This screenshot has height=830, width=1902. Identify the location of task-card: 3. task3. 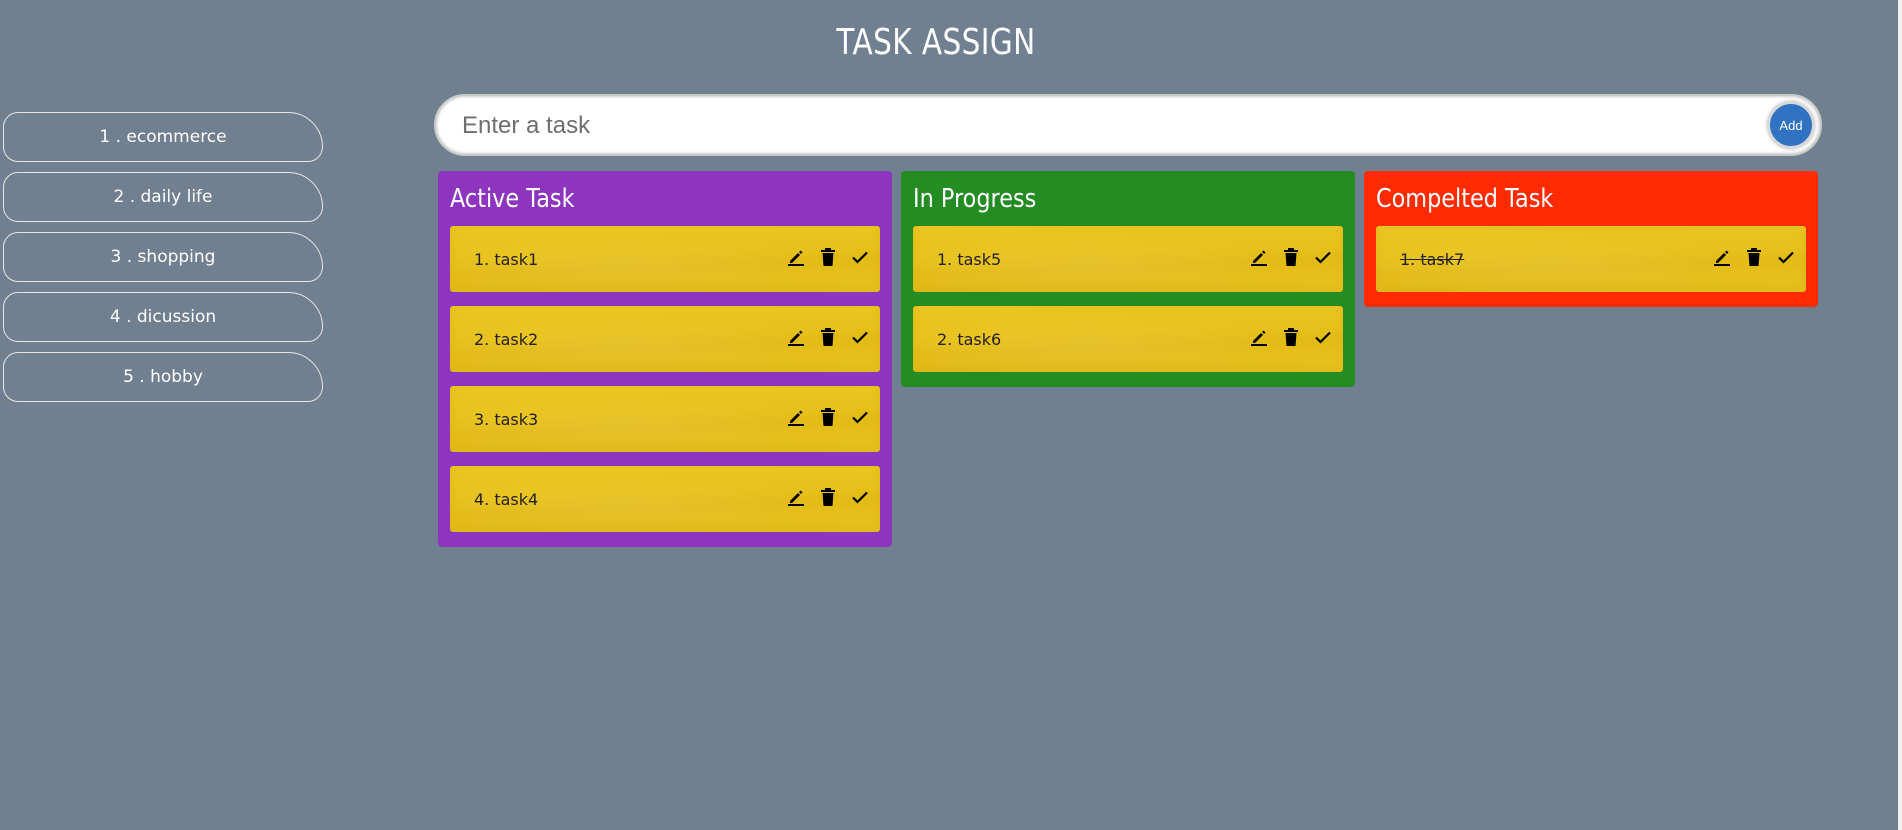
(665, 419).